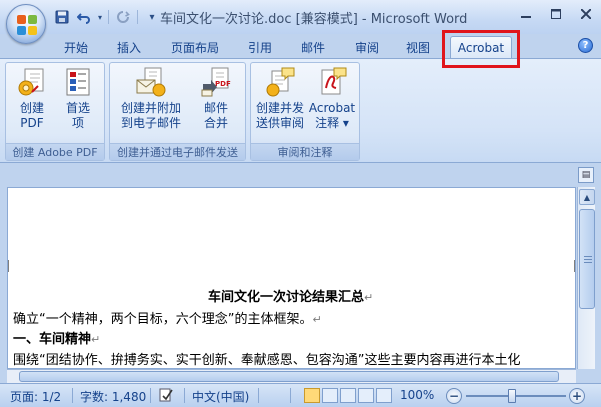 This screenshot has width=601, height=407. I want to click on attach-email-button: 创建并附加 到电子邮件, so click(151, 98).